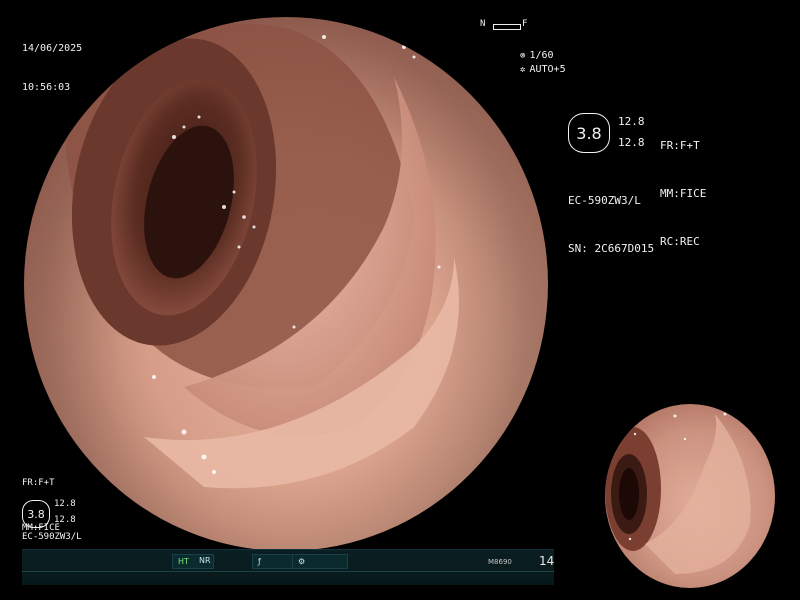  Describe the element at coordinates (302, 561) in the screenshot. I see `gear-icon: ⚙` at that location.